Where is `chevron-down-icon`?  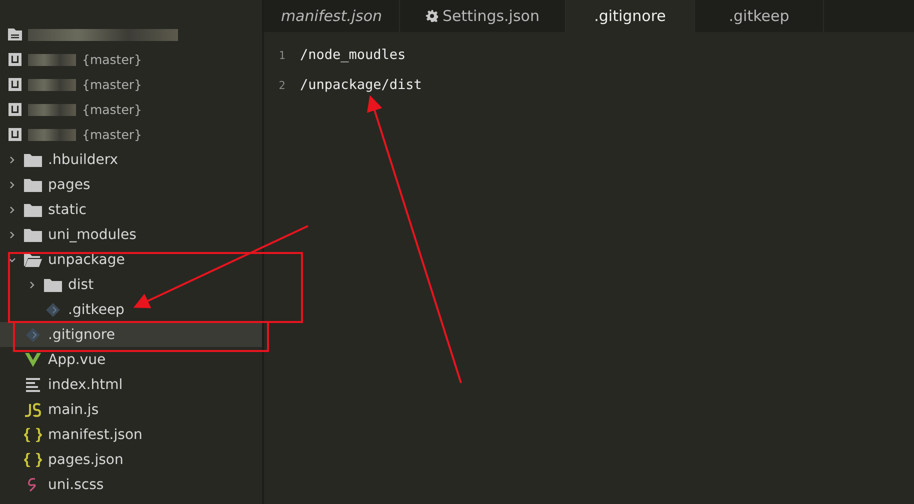
chevron-down-icon is located at coordinates (12, 260).